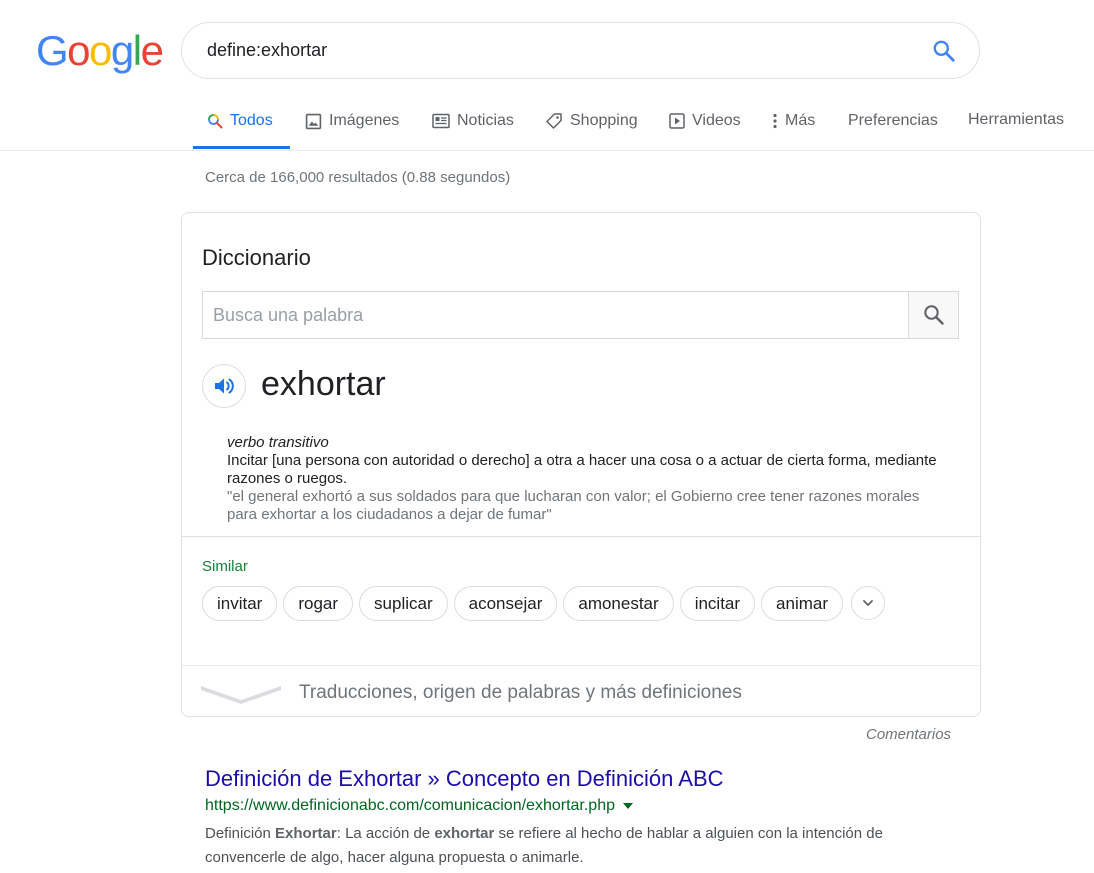 The height and width of the screenshot is (873, 1094). I want to click on search-button, so click(944, 51).